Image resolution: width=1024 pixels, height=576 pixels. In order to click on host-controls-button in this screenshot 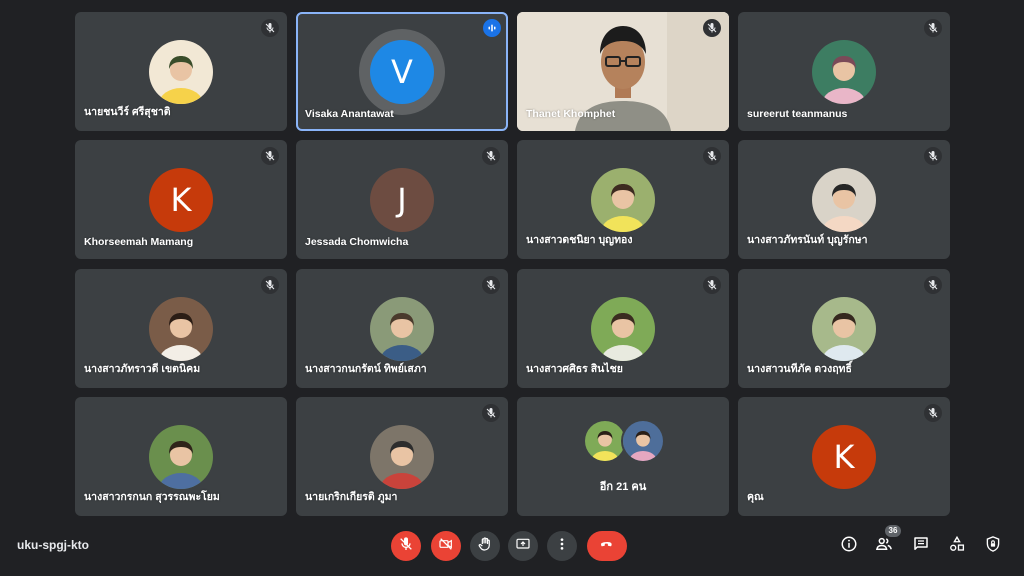, I will do `click(993, 546)`.